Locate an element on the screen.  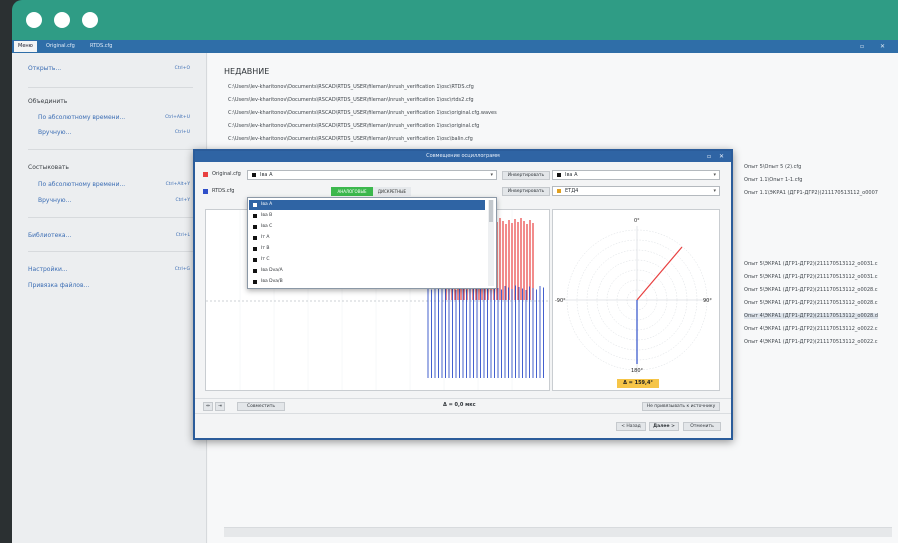
row2-file-label: RTDS.cfg is located at coordinates (223, 191).